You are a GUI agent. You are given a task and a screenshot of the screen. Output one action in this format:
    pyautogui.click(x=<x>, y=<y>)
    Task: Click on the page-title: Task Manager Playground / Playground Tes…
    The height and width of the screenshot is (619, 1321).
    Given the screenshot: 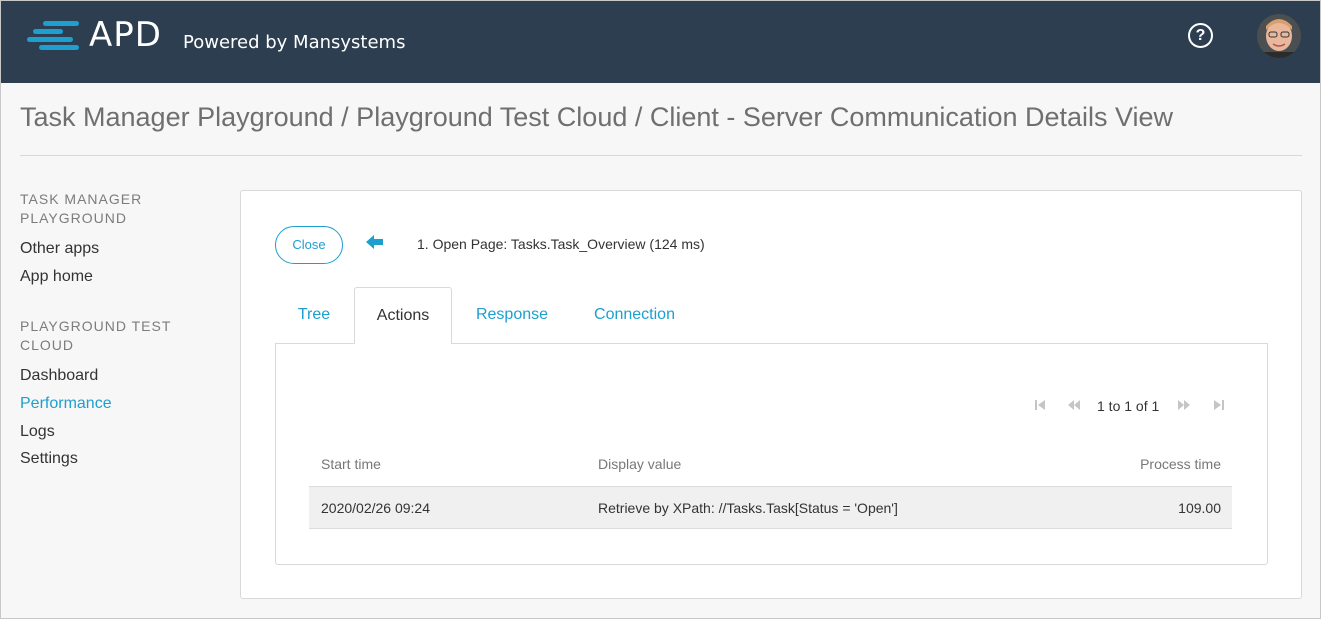 What is the action you would take?
    pyautogui.click(x=597, y=117)
    